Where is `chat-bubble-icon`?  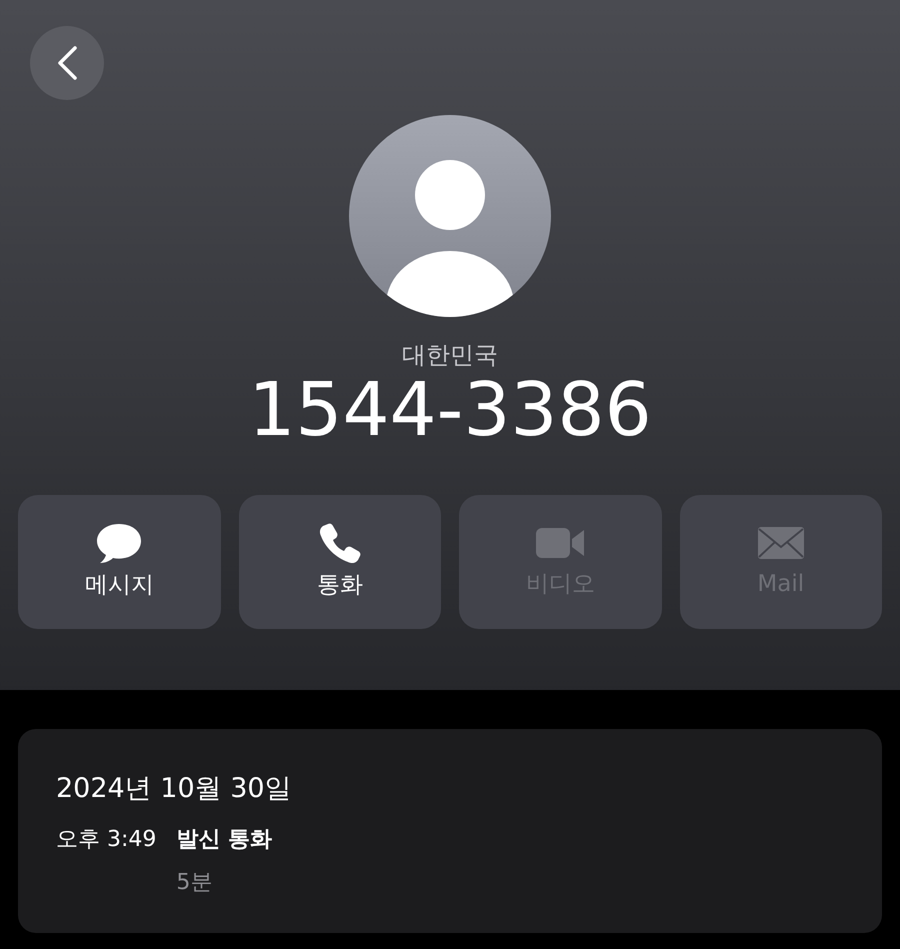
chat-bubble-icon is located at coordinates (119, 543).